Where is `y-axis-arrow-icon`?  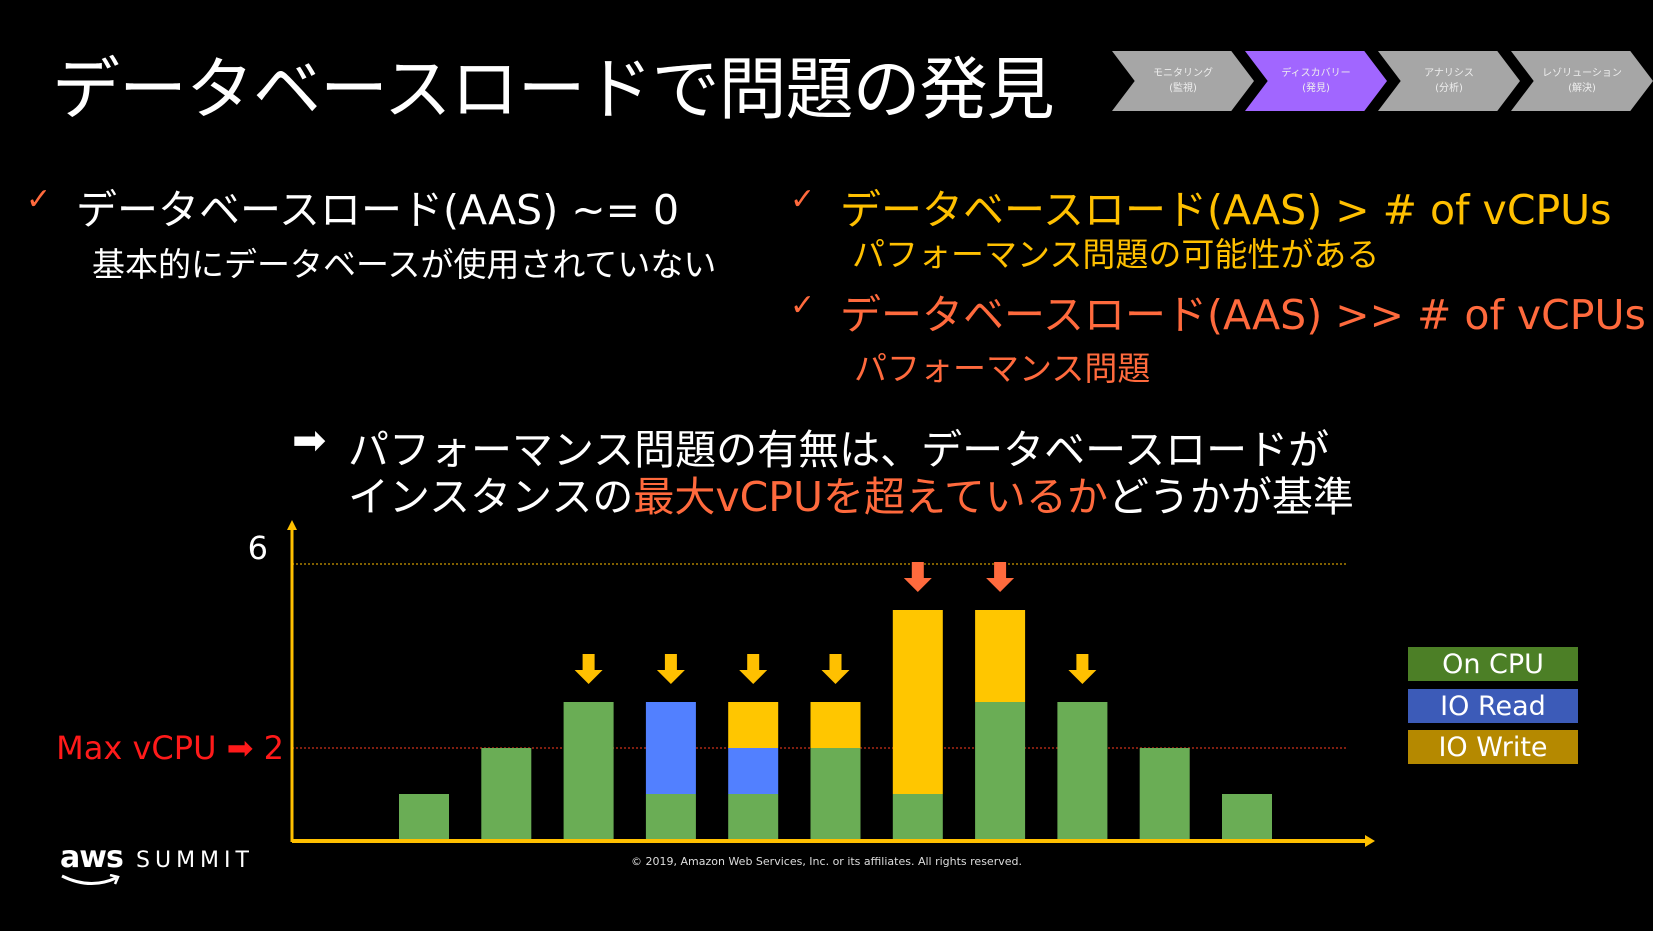
y-axis-arrow-icon is located at coordinates (292, 525).